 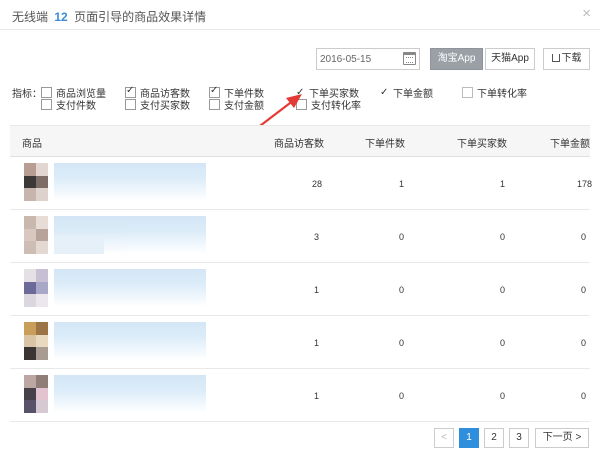 I want to click on metric-pay-items: 支付件数, so click(x=68, y=105).